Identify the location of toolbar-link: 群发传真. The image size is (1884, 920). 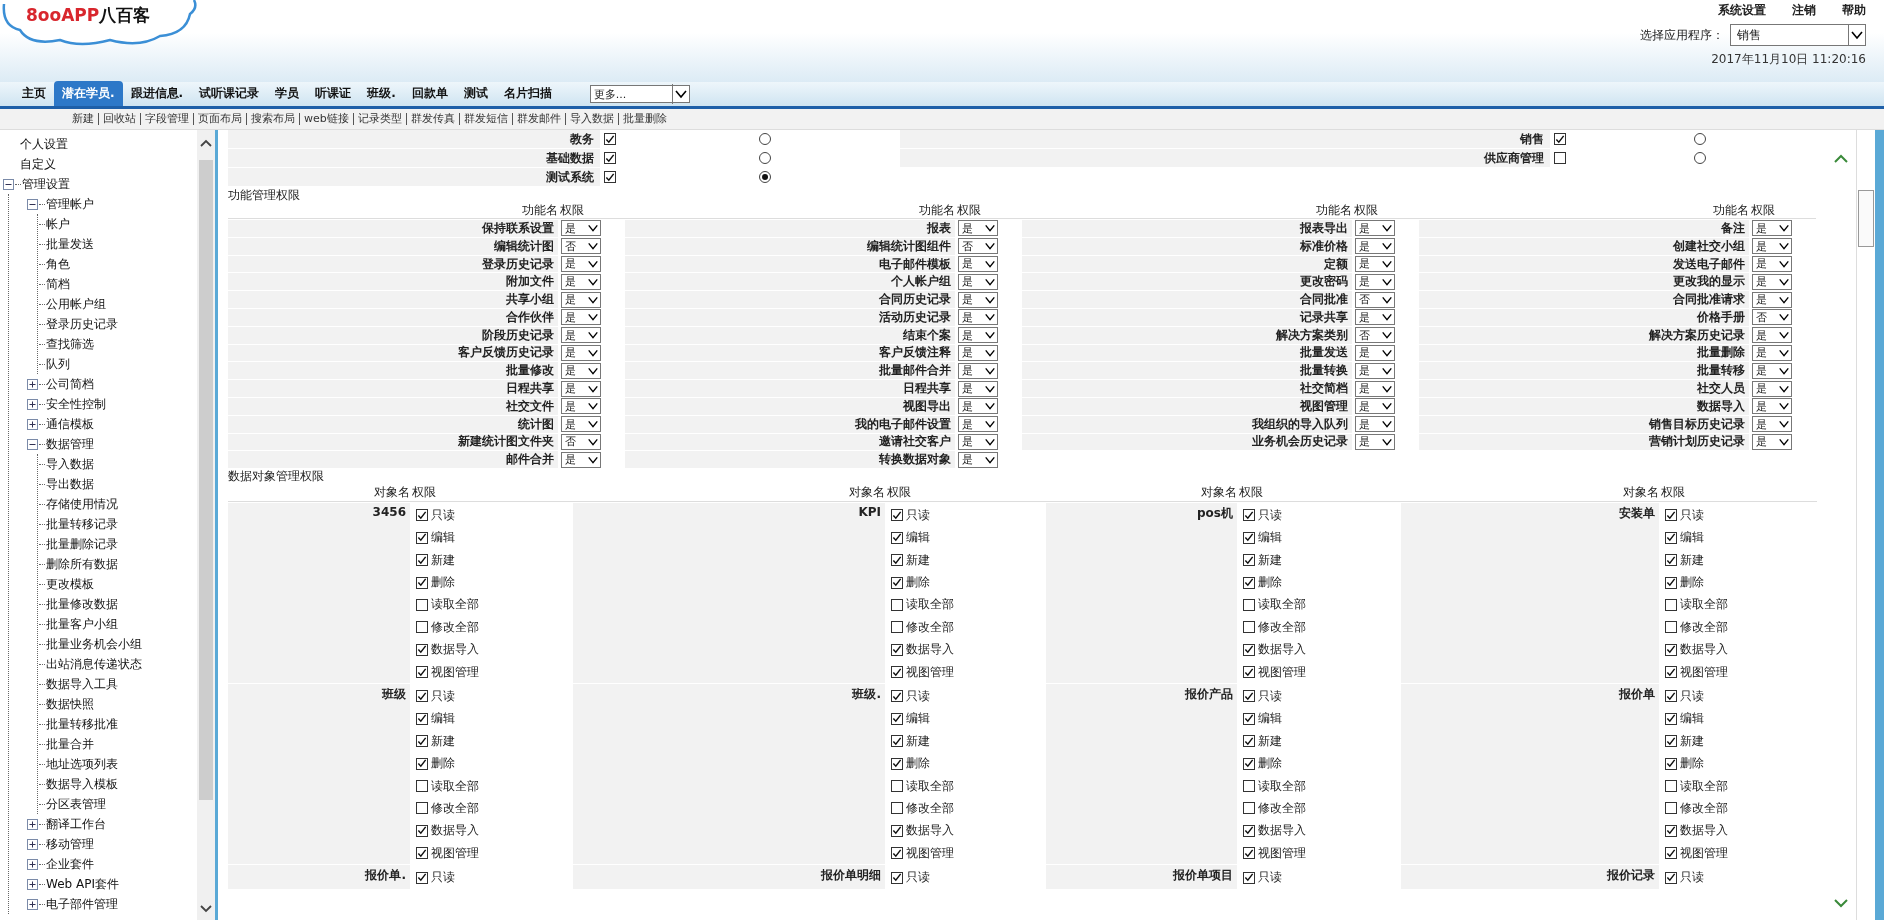
(432, 119).